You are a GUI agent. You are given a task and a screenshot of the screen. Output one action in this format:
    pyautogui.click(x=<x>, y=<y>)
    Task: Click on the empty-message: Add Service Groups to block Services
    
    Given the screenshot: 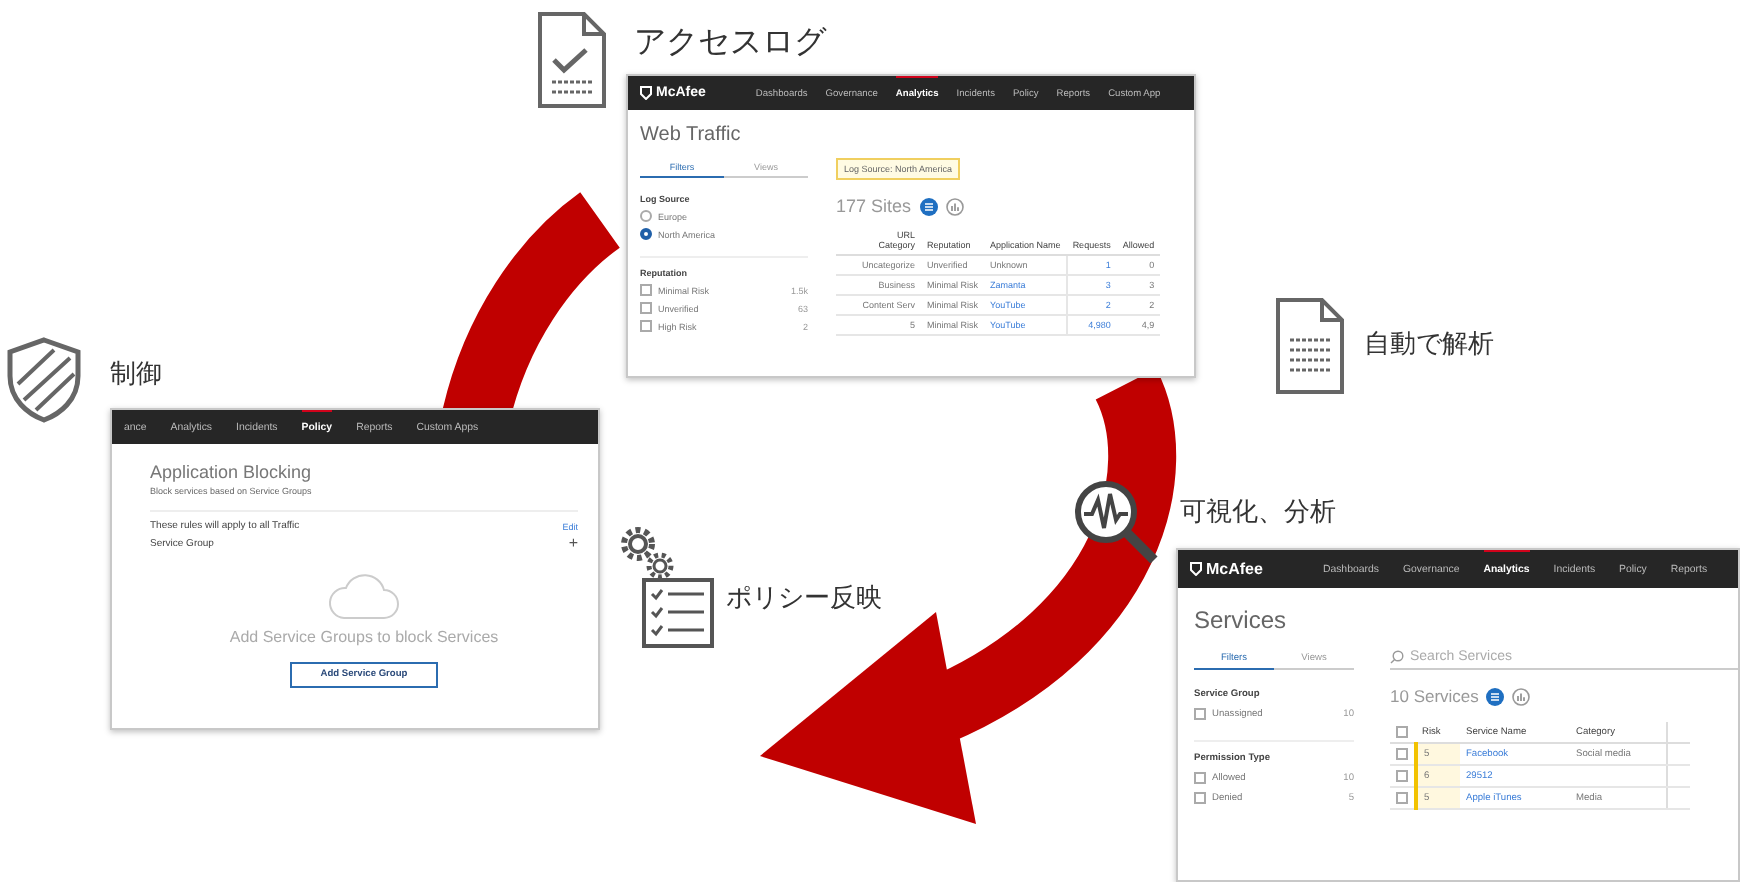 What is the action you would take?
    pyautogui.click(x=364, y=637)
    